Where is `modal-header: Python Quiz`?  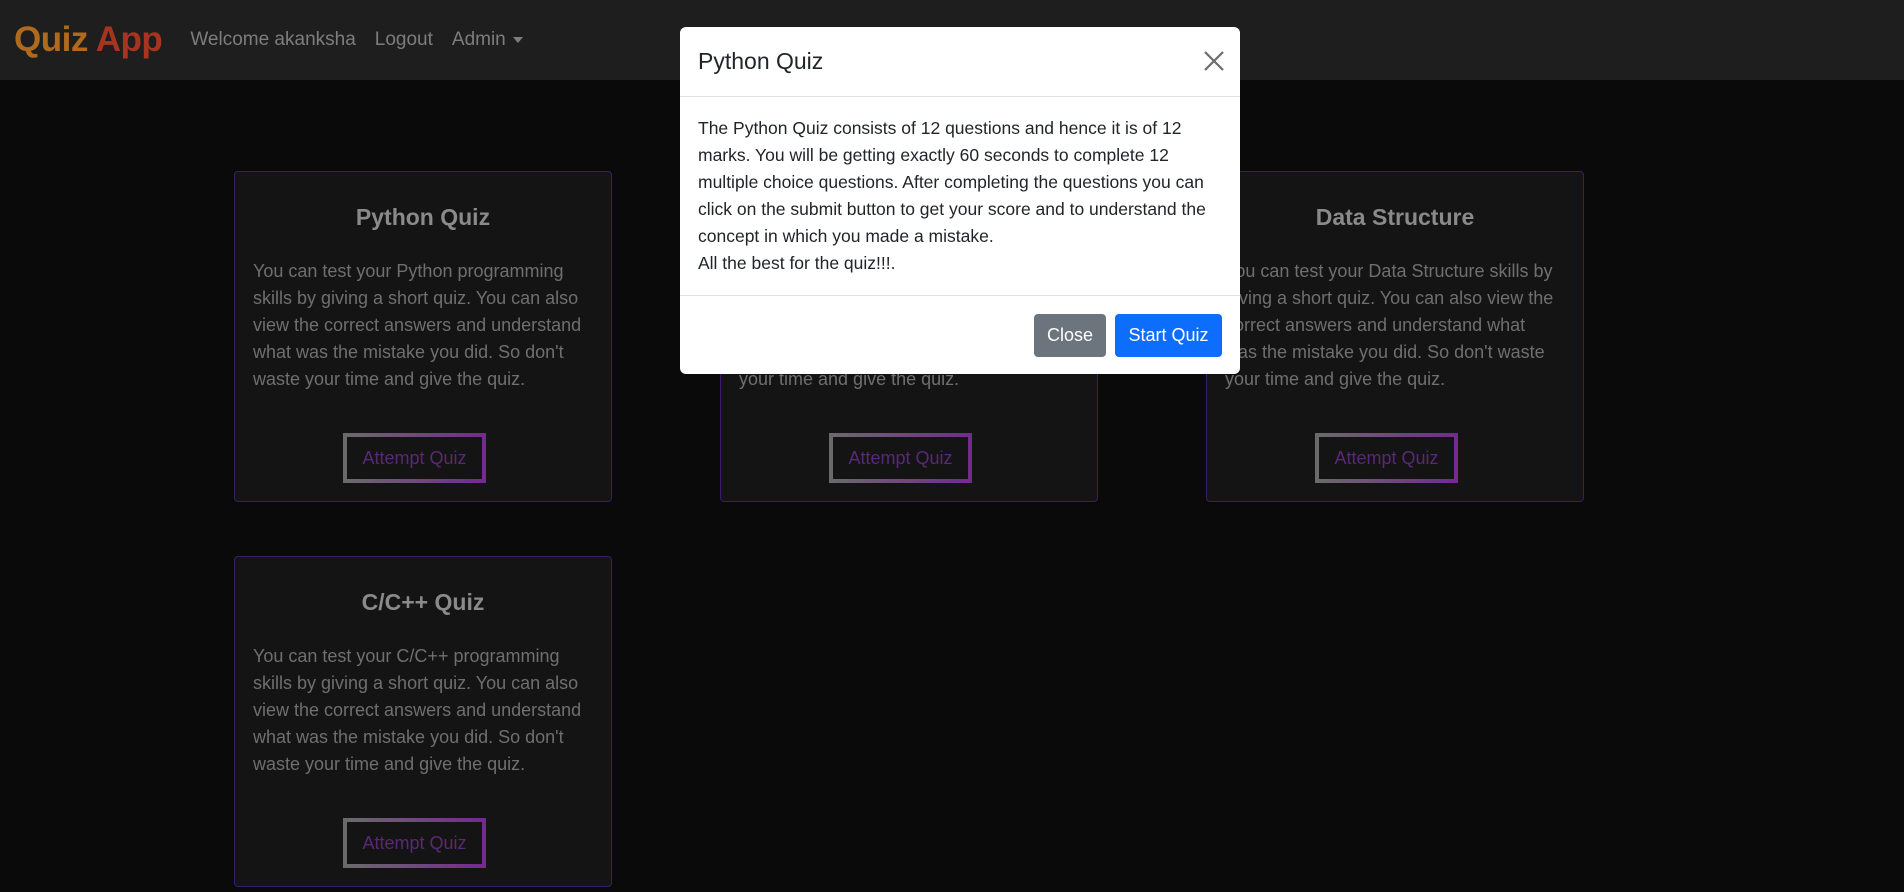 modal-header: Python Quiz is located at coordinates (960, 62).